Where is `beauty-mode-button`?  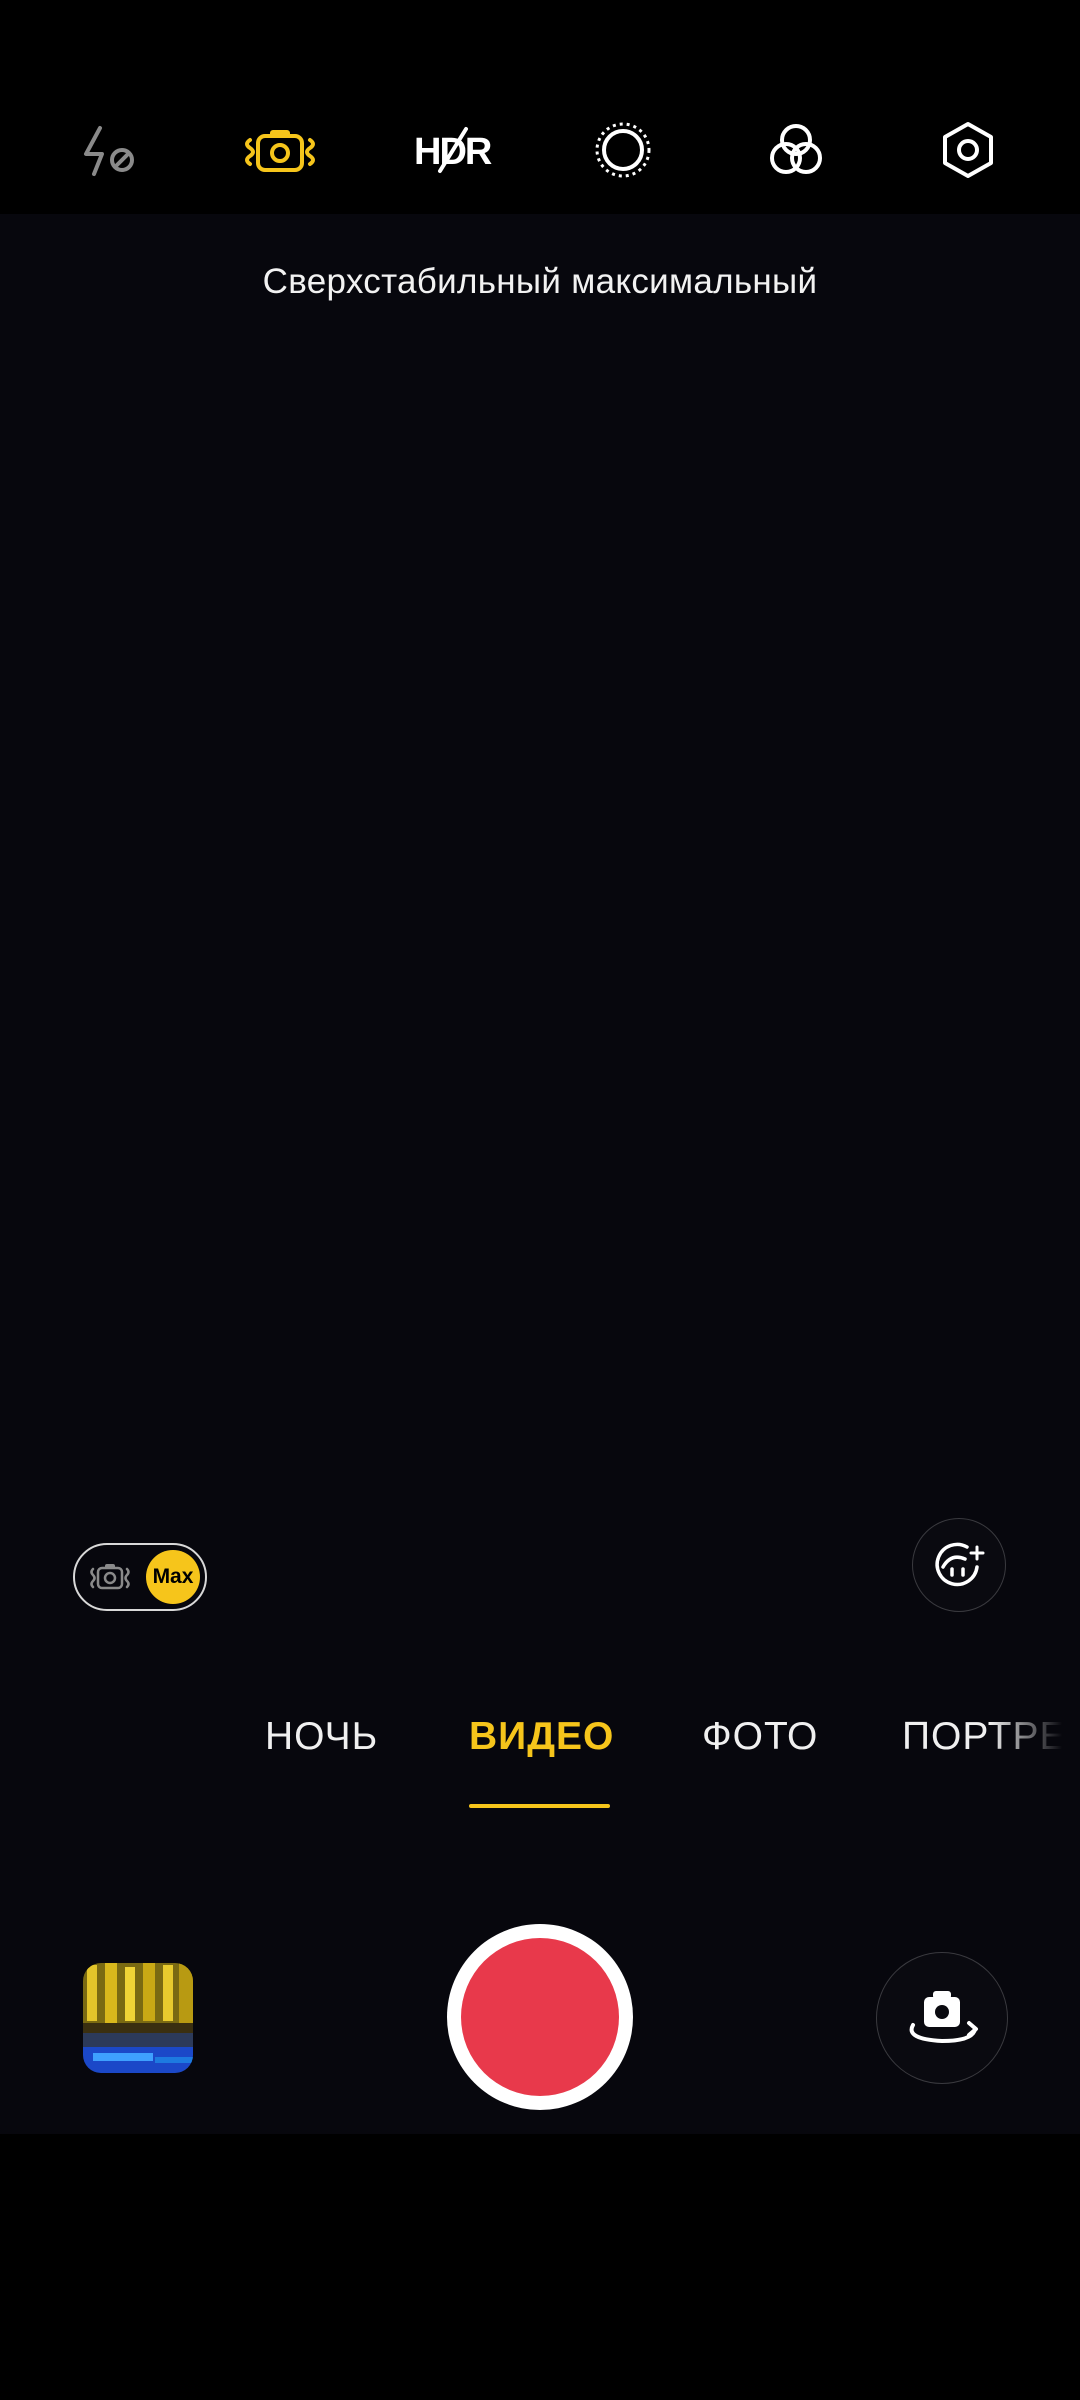 beauty-mode-button is located at coordinates (959, 1565).